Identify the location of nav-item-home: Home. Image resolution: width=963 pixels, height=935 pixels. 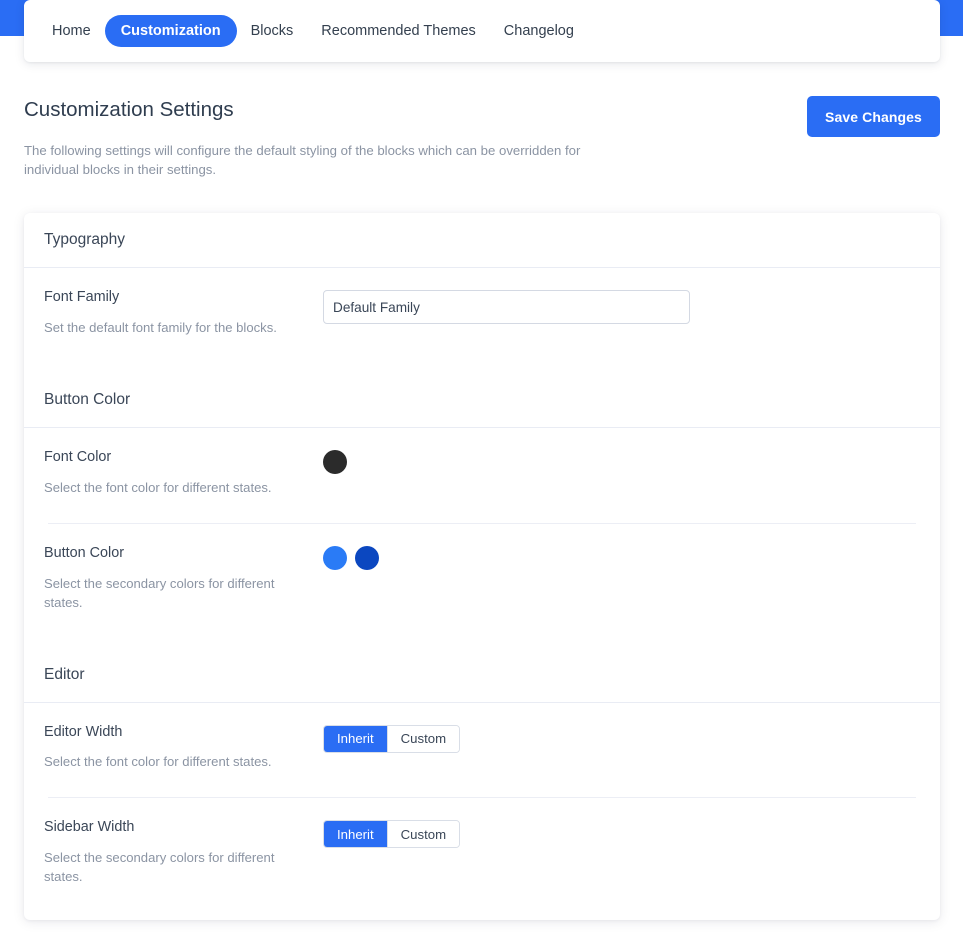
(71, 31).